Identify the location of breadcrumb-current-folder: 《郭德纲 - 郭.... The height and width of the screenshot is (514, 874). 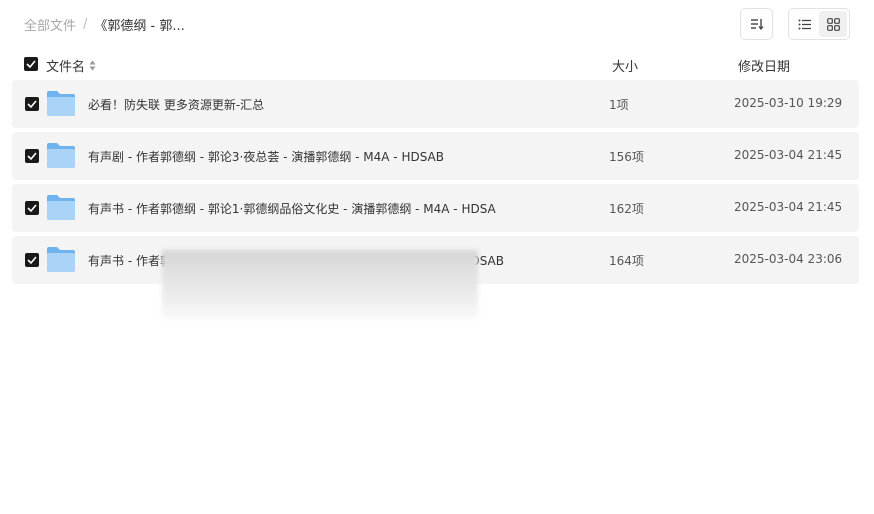
(139, 26).